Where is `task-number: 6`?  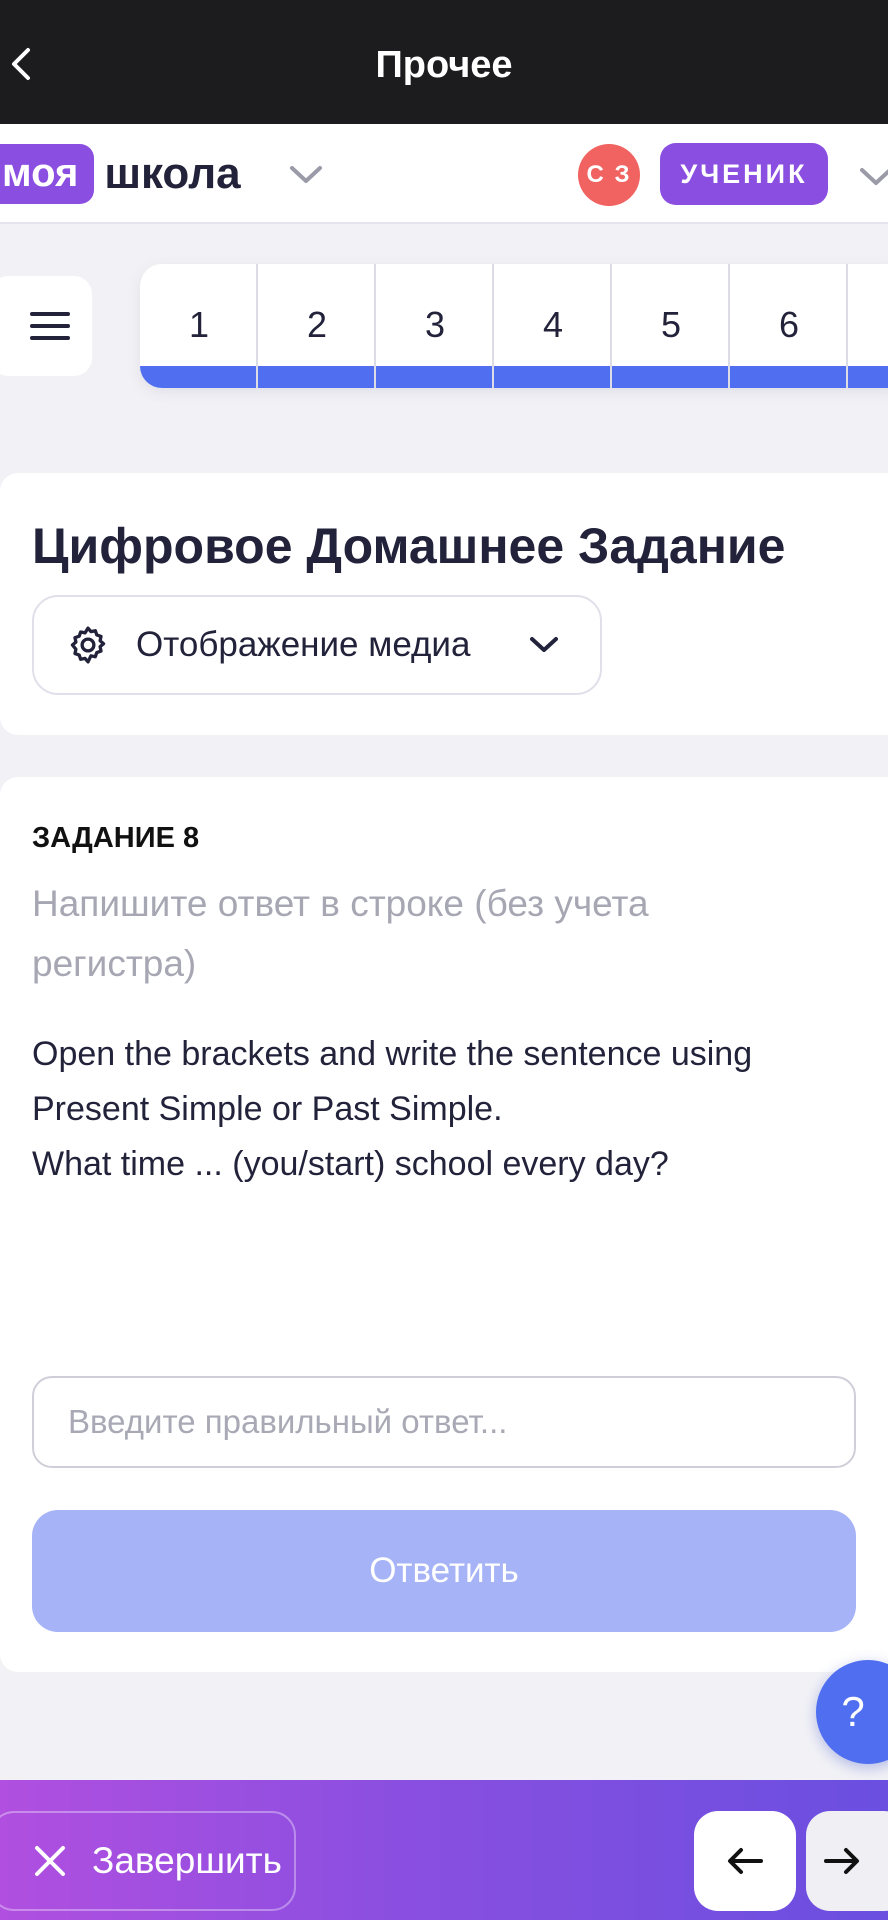 task-number: 6 is located at coordinates (789, 324).